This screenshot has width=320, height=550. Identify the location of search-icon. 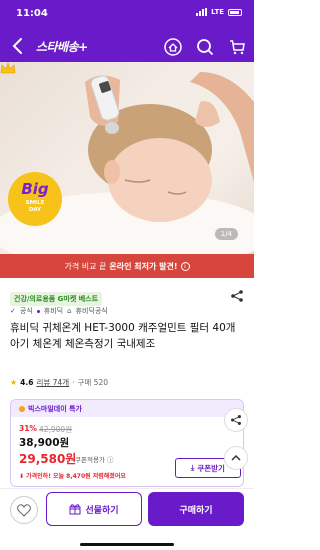
(205, 47).